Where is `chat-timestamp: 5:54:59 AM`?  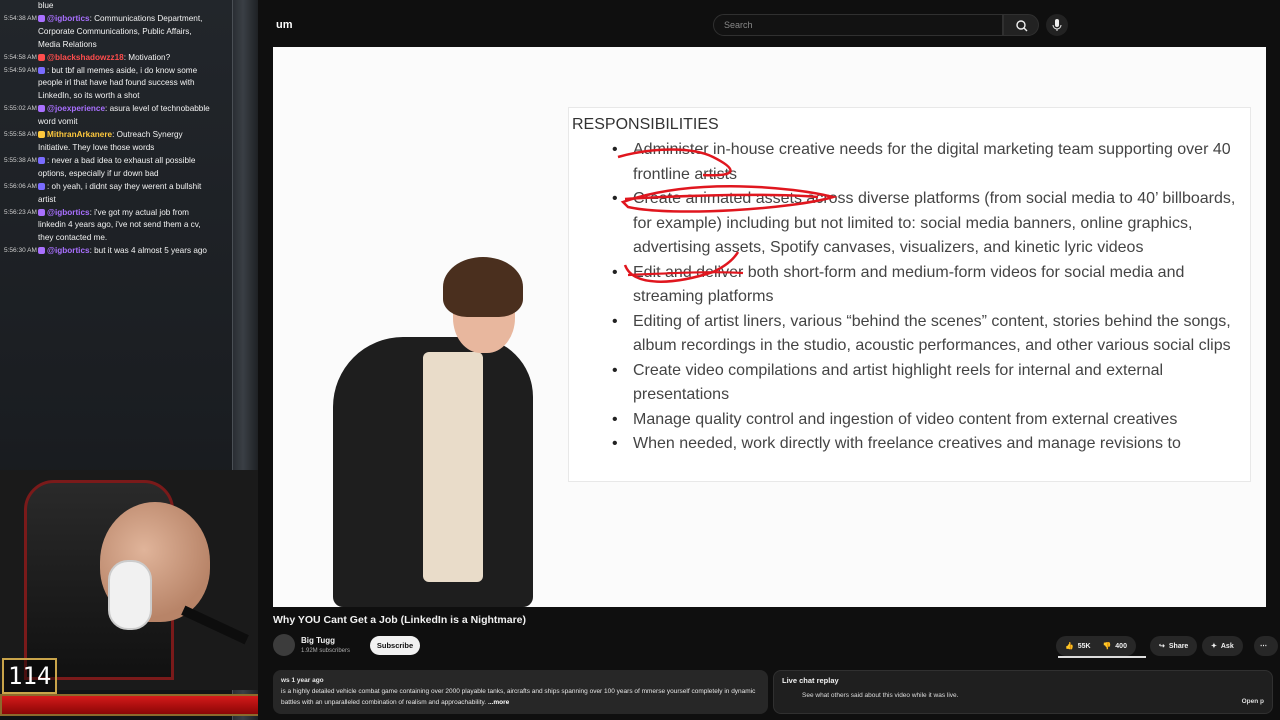
chat-timestamp: 5:54:59 AM is located at coordinates (20, 70).